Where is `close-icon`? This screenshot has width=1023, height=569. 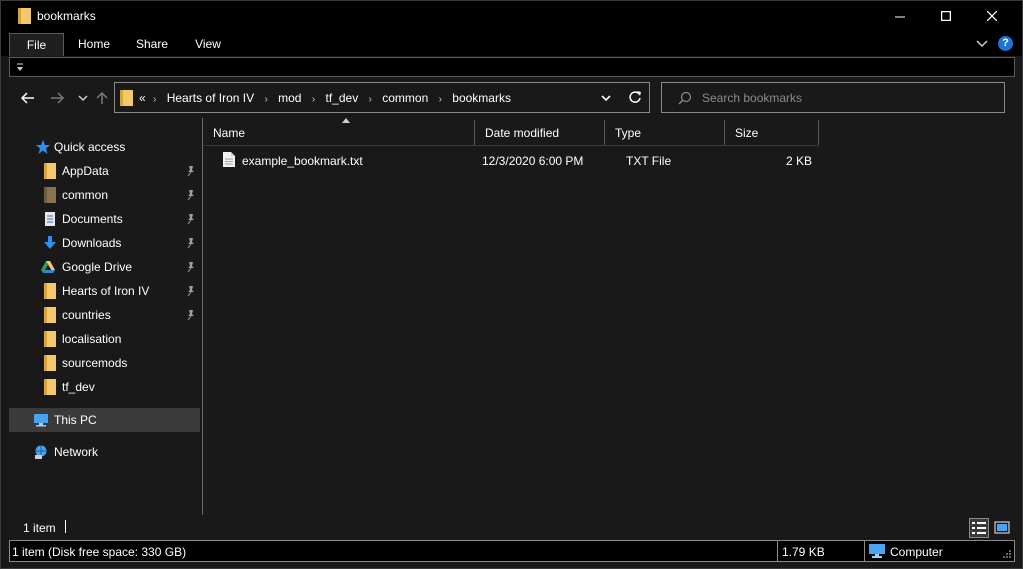 close-icon is located at coordinates (992, 16).